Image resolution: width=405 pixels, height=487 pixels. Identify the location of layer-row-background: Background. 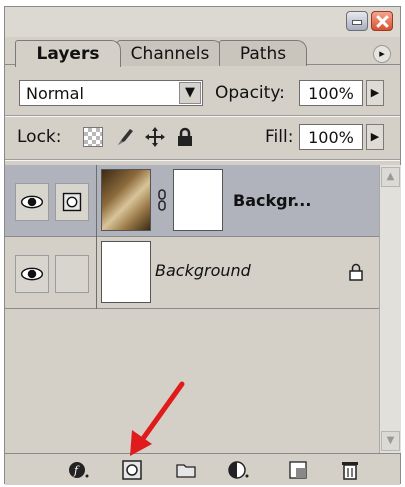
(192, 273).